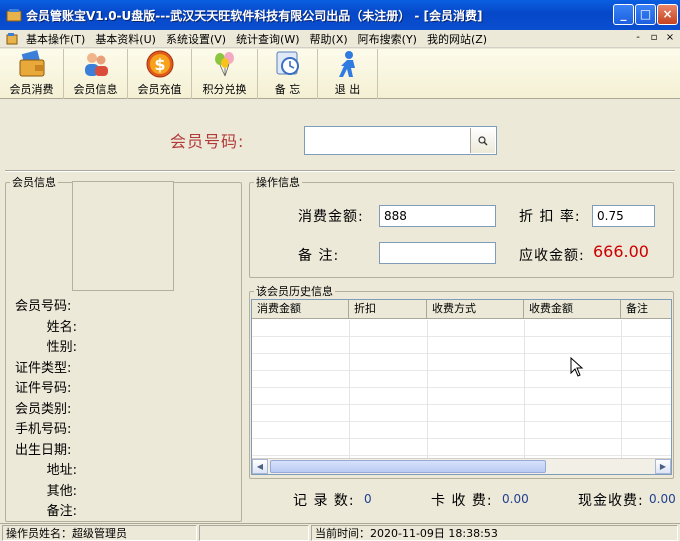  I want to click on time-status: 当前时间：2020-11-09日 18:38:53, so click(494, 533).